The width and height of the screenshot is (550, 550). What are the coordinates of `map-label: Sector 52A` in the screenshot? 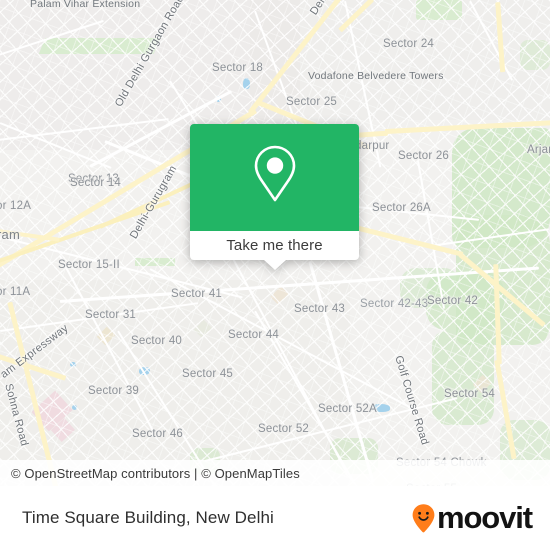 It's located at (347, 409).